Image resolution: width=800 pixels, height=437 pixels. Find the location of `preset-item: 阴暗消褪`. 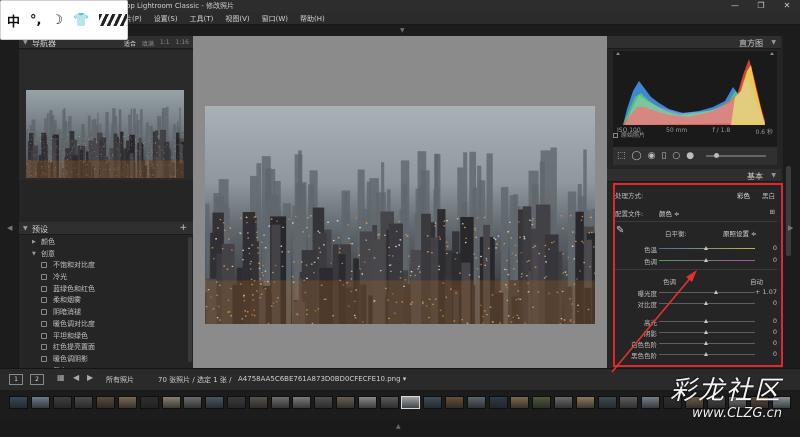

preset-item: 阴暗消褪 is located at coordinates (106, 313).